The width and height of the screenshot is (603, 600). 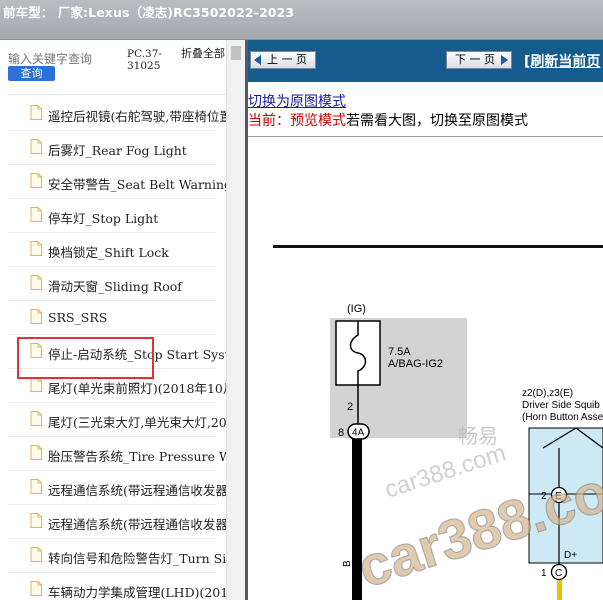 What do you see at coordinates (356, 309) in the screenshot?
I see `ig-label: (IG)` at bounding box center [356, 309].